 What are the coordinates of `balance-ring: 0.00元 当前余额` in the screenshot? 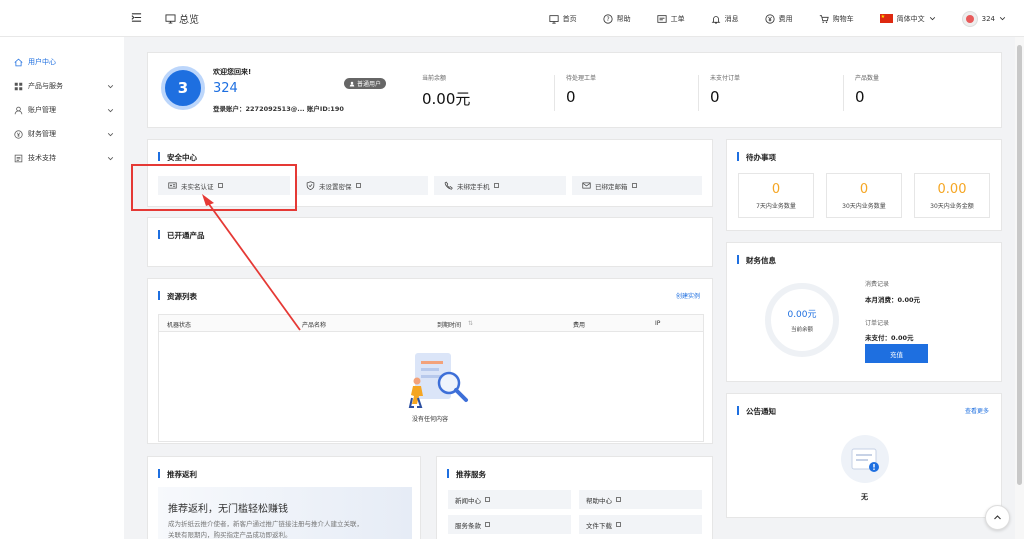 It's located at (802, 320).